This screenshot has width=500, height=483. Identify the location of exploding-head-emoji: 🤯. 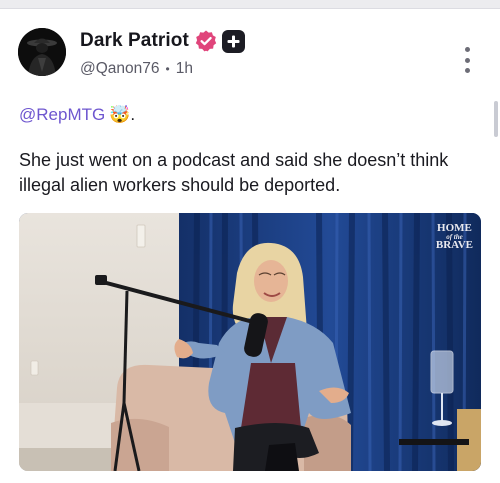
(120, 114).